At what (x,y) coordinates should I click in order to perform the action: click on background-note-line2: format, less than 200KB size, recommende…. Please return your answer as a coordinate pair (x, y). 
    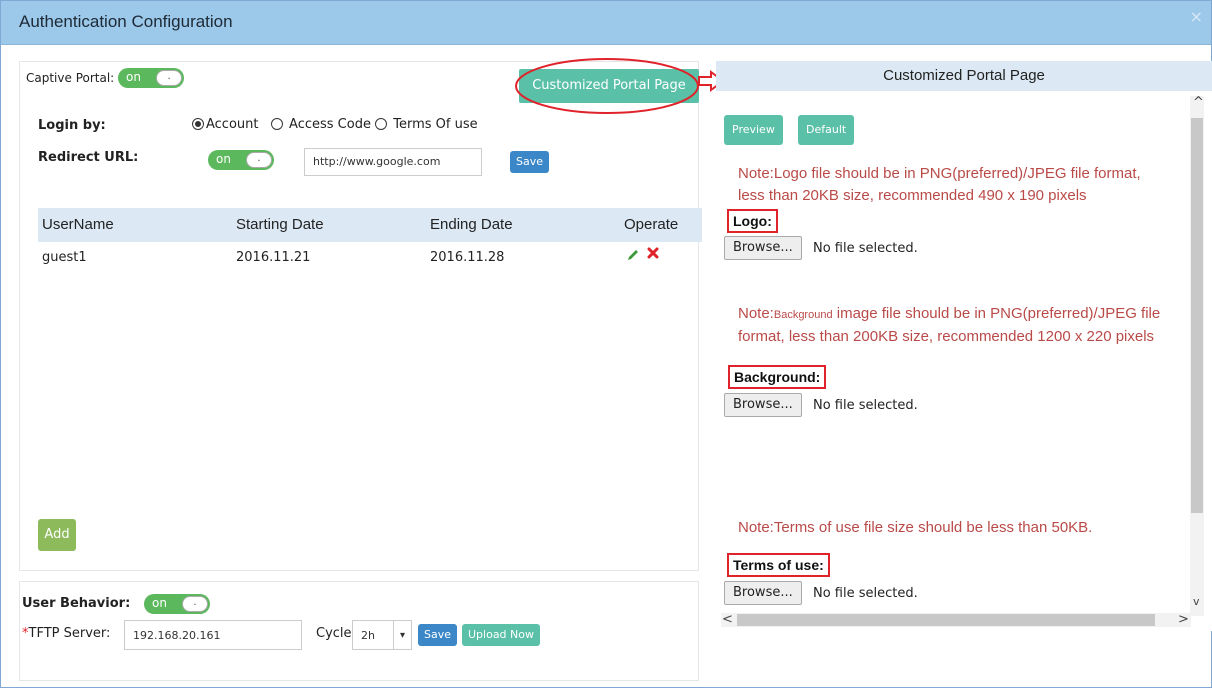
    Looking at the image, I should click on (946, 336).